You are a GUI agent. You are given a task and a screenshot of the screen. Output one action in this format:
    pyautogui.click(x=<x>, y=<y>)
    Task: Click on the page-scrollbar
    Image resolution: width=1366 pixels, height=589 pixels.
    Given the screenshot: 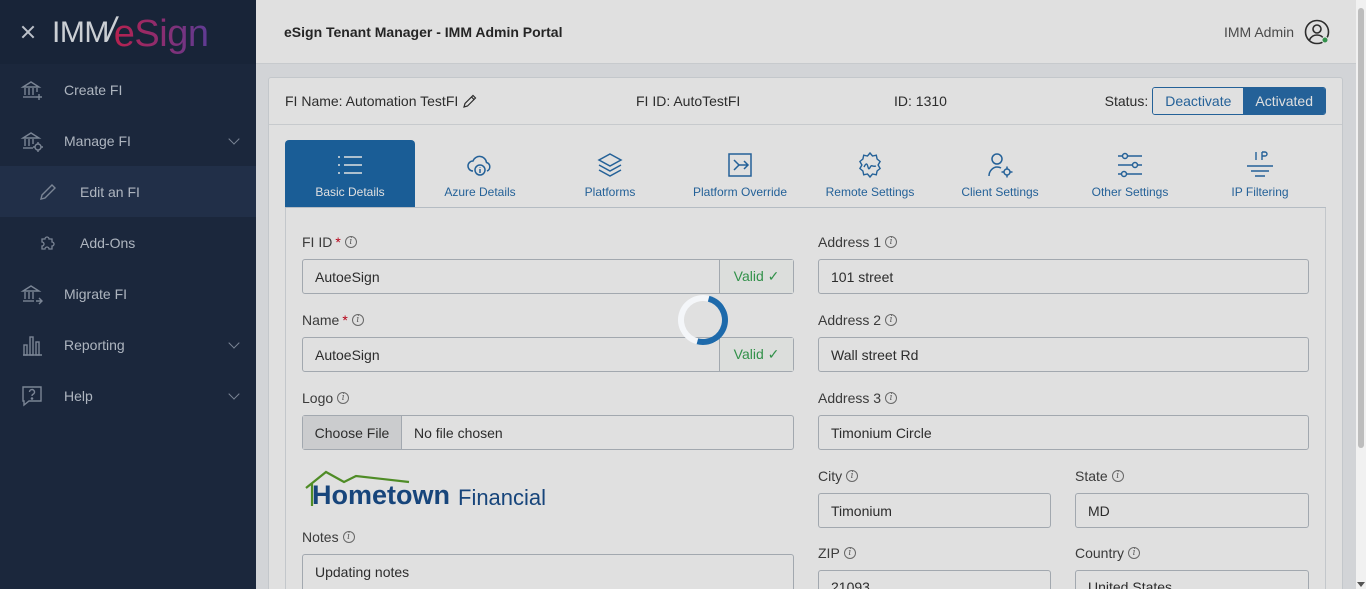 What is the action you would take?
    pyautogui.click(x=1361, y=294)
    